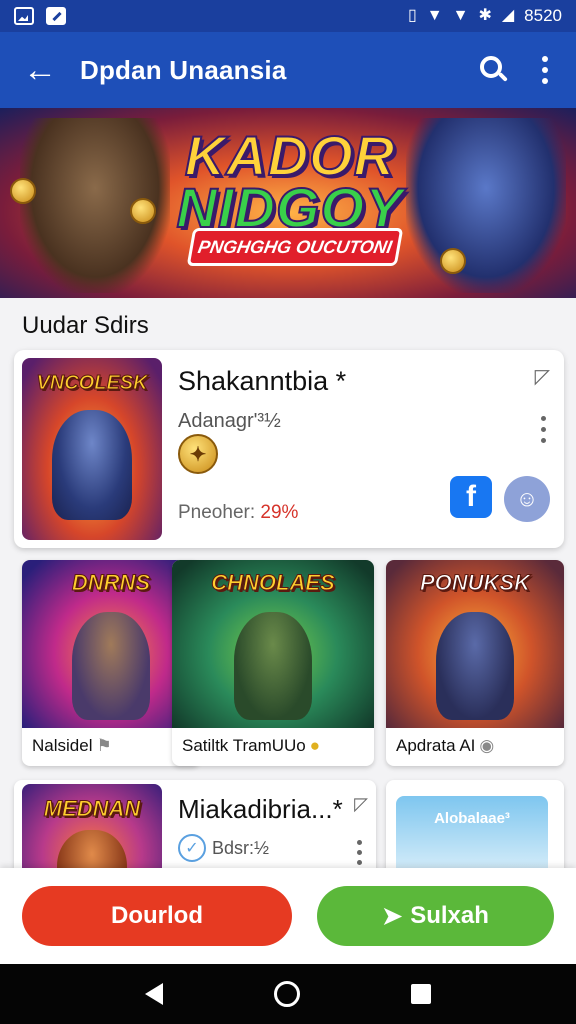 Image resolution: width=576 pixels, height=1024 pixels. I want to click on more-vert-icon, so click(545, 70).